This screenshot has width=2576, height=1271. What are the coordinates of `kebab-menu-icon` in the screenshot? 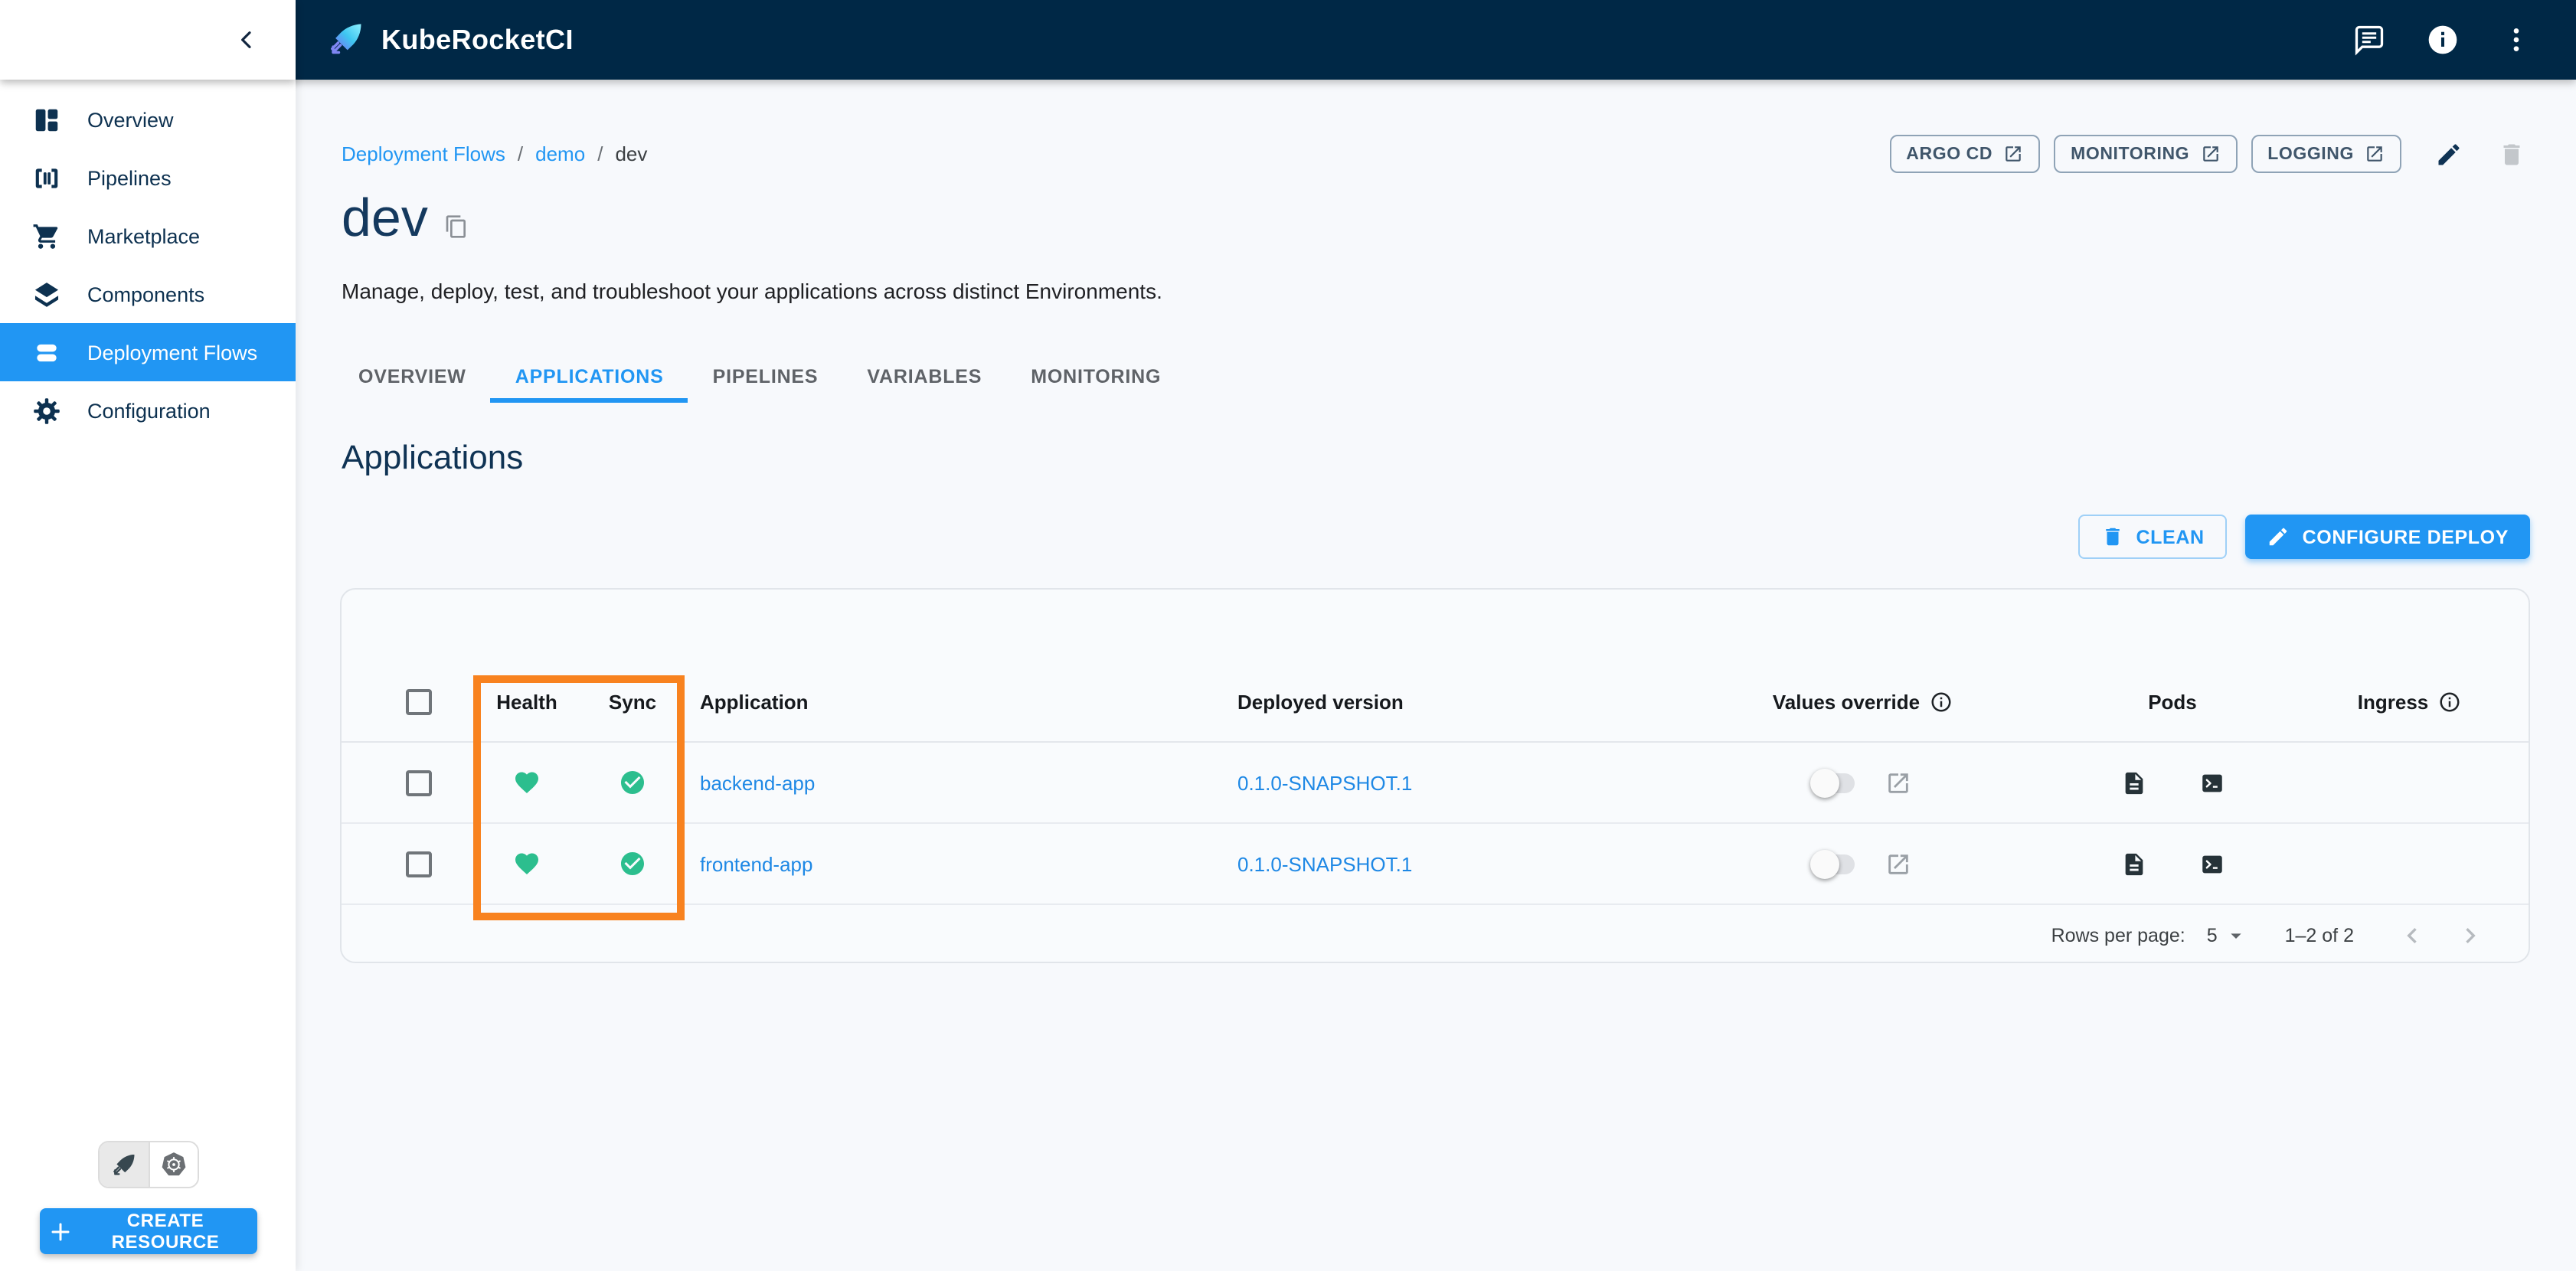 It's located at (2516, 40).